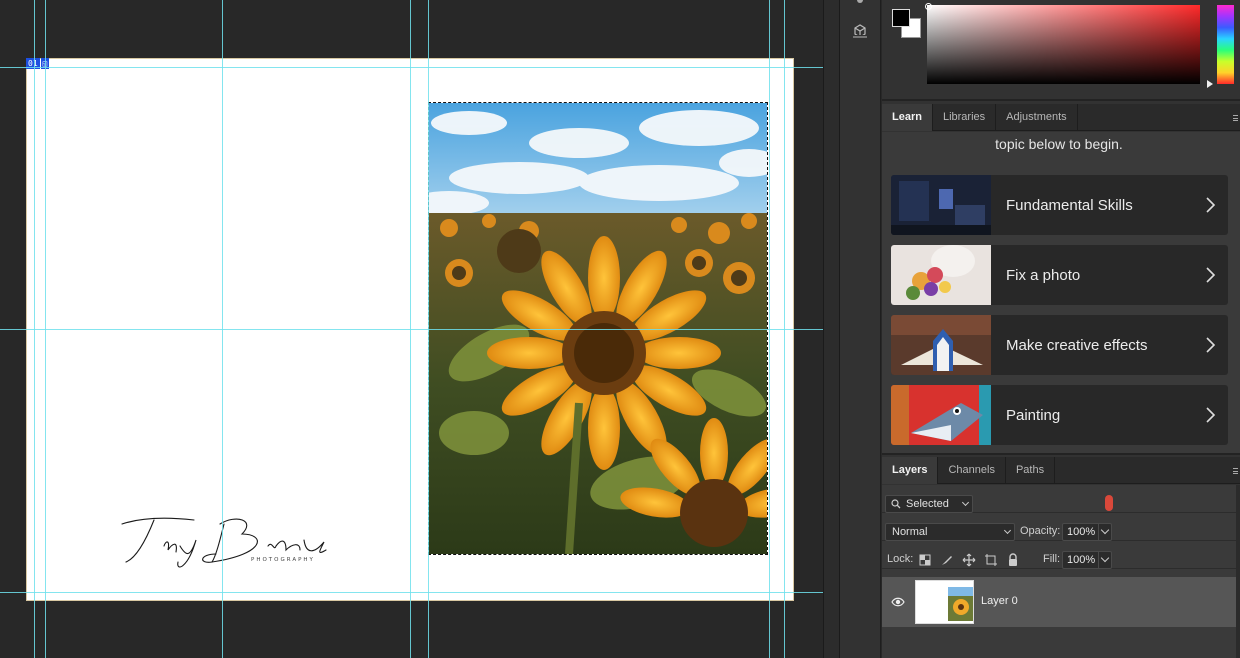  I want to click on color-panel, so click(1061, 50).